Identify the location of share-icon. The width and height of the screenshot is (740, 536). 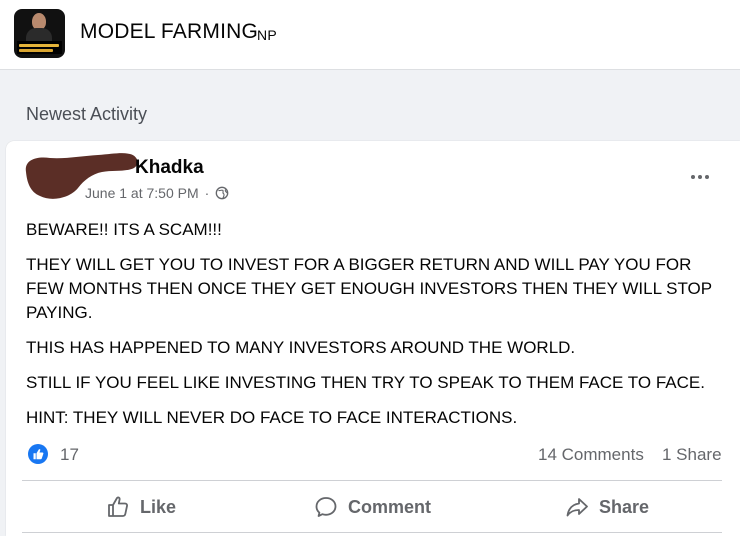
(577, 507).